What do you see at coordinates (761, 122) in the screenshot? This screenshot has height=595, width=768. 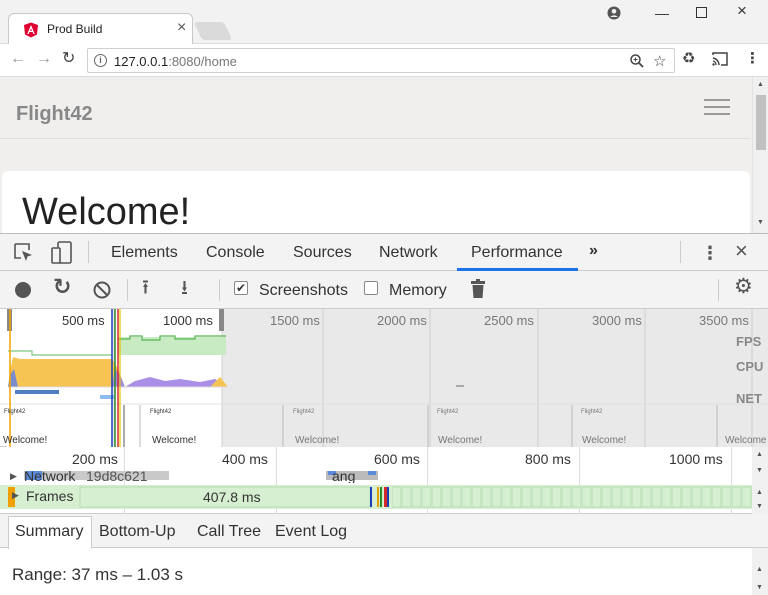 I see `scrollbar-thumb` at bounding box center [761, 122].